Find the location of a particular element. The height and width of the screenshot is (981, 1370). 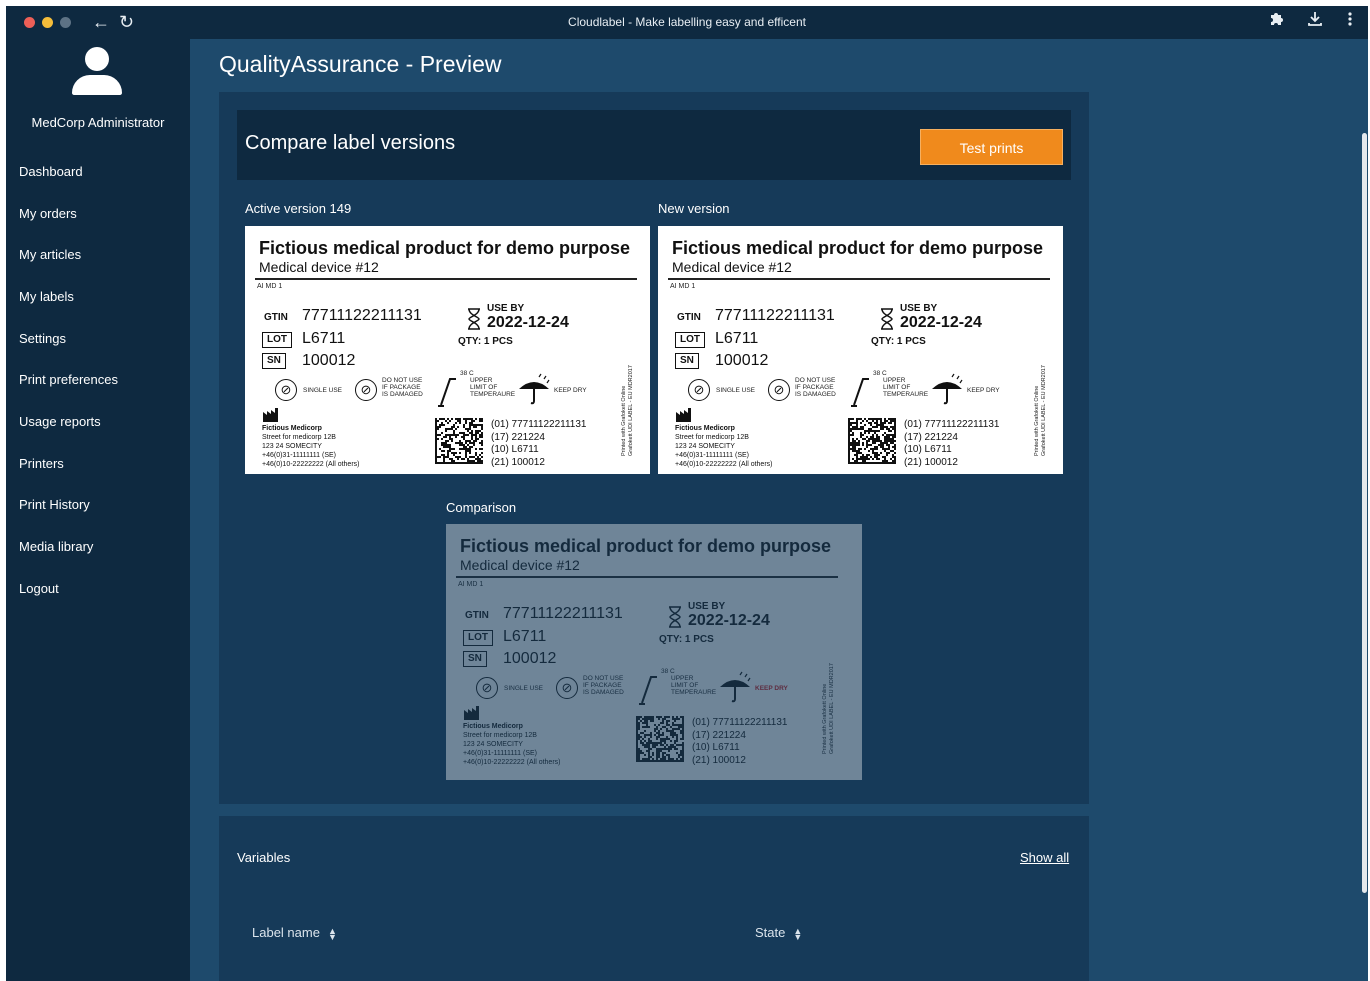

new-version-caption: New version is located at coordinates (694, 208).